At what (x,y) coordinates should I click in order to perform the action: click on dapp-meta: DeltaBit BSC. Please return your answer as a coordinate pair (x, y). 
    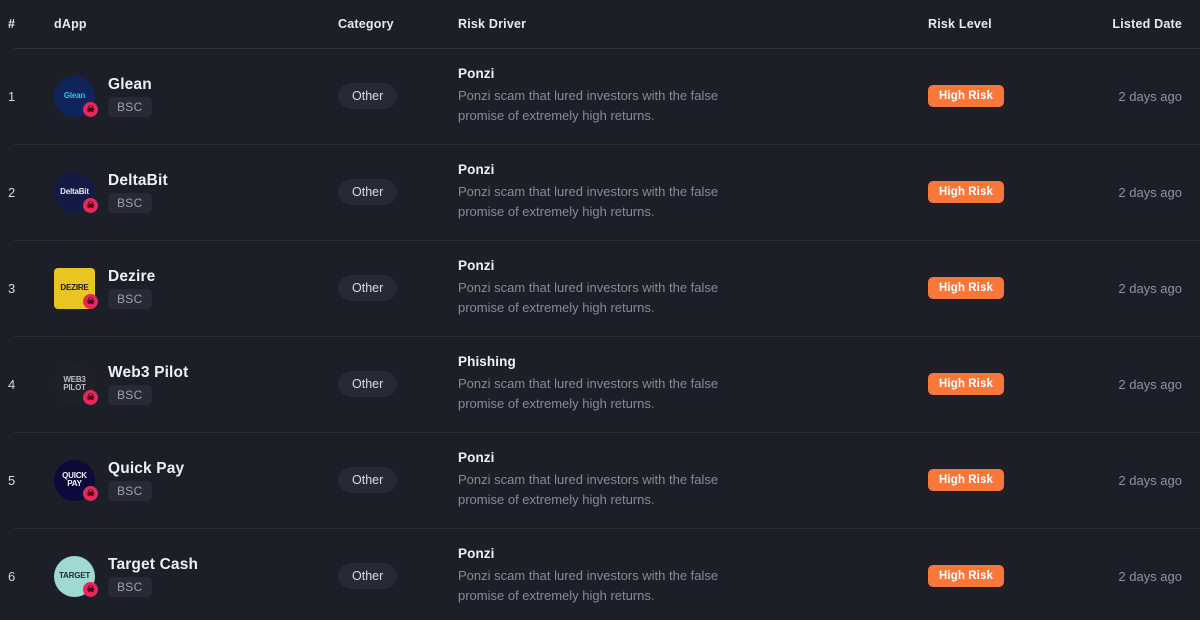
    Looking at the image, I should click on (138, 192).